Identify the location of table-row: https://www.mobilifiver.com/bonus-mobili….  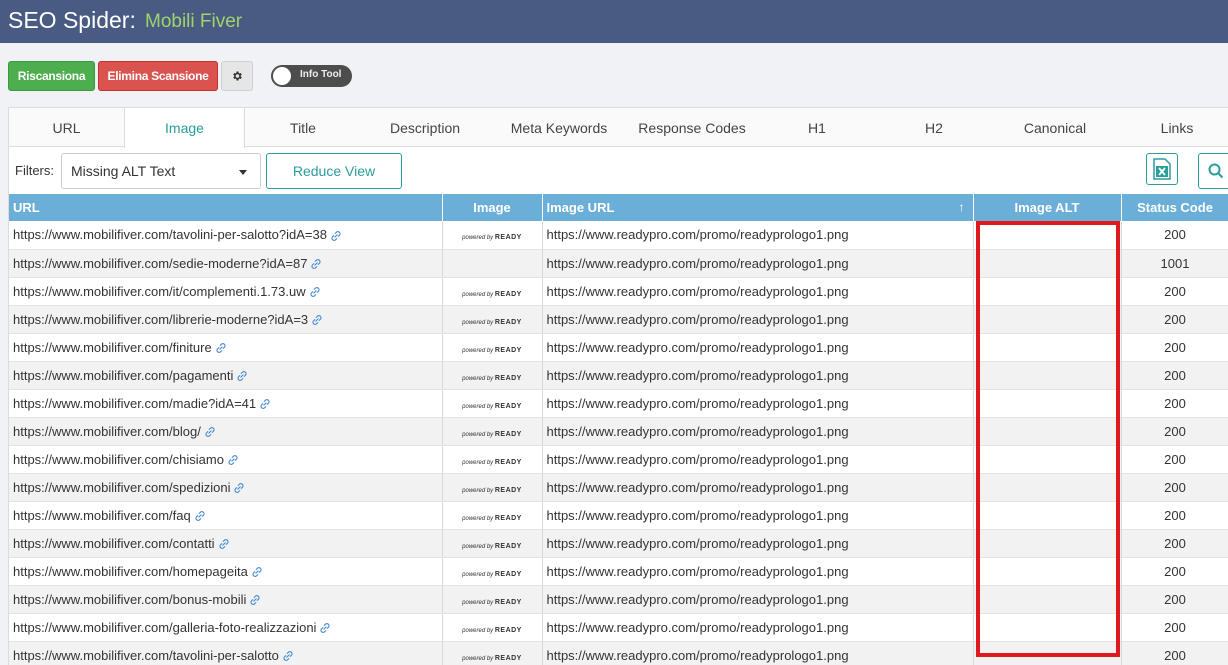
(618, 599).